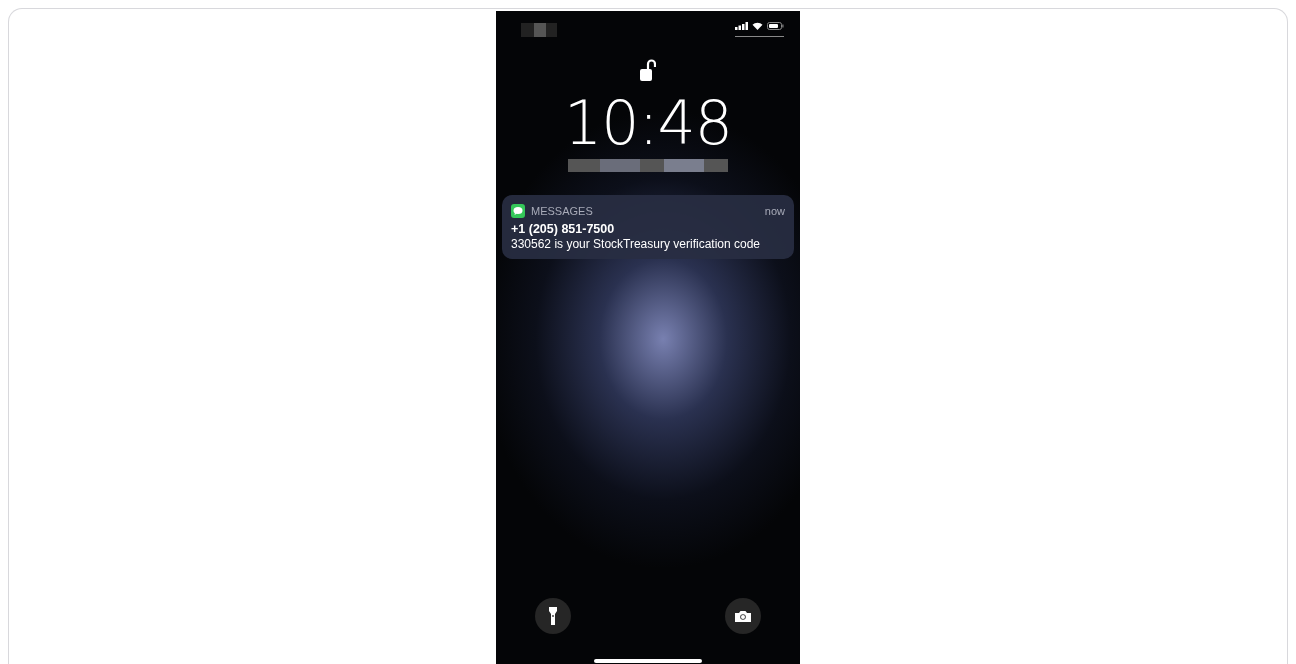  Describe the element at coordinates (775, 26) in the screenshot. I see `battery-icon` at that location.